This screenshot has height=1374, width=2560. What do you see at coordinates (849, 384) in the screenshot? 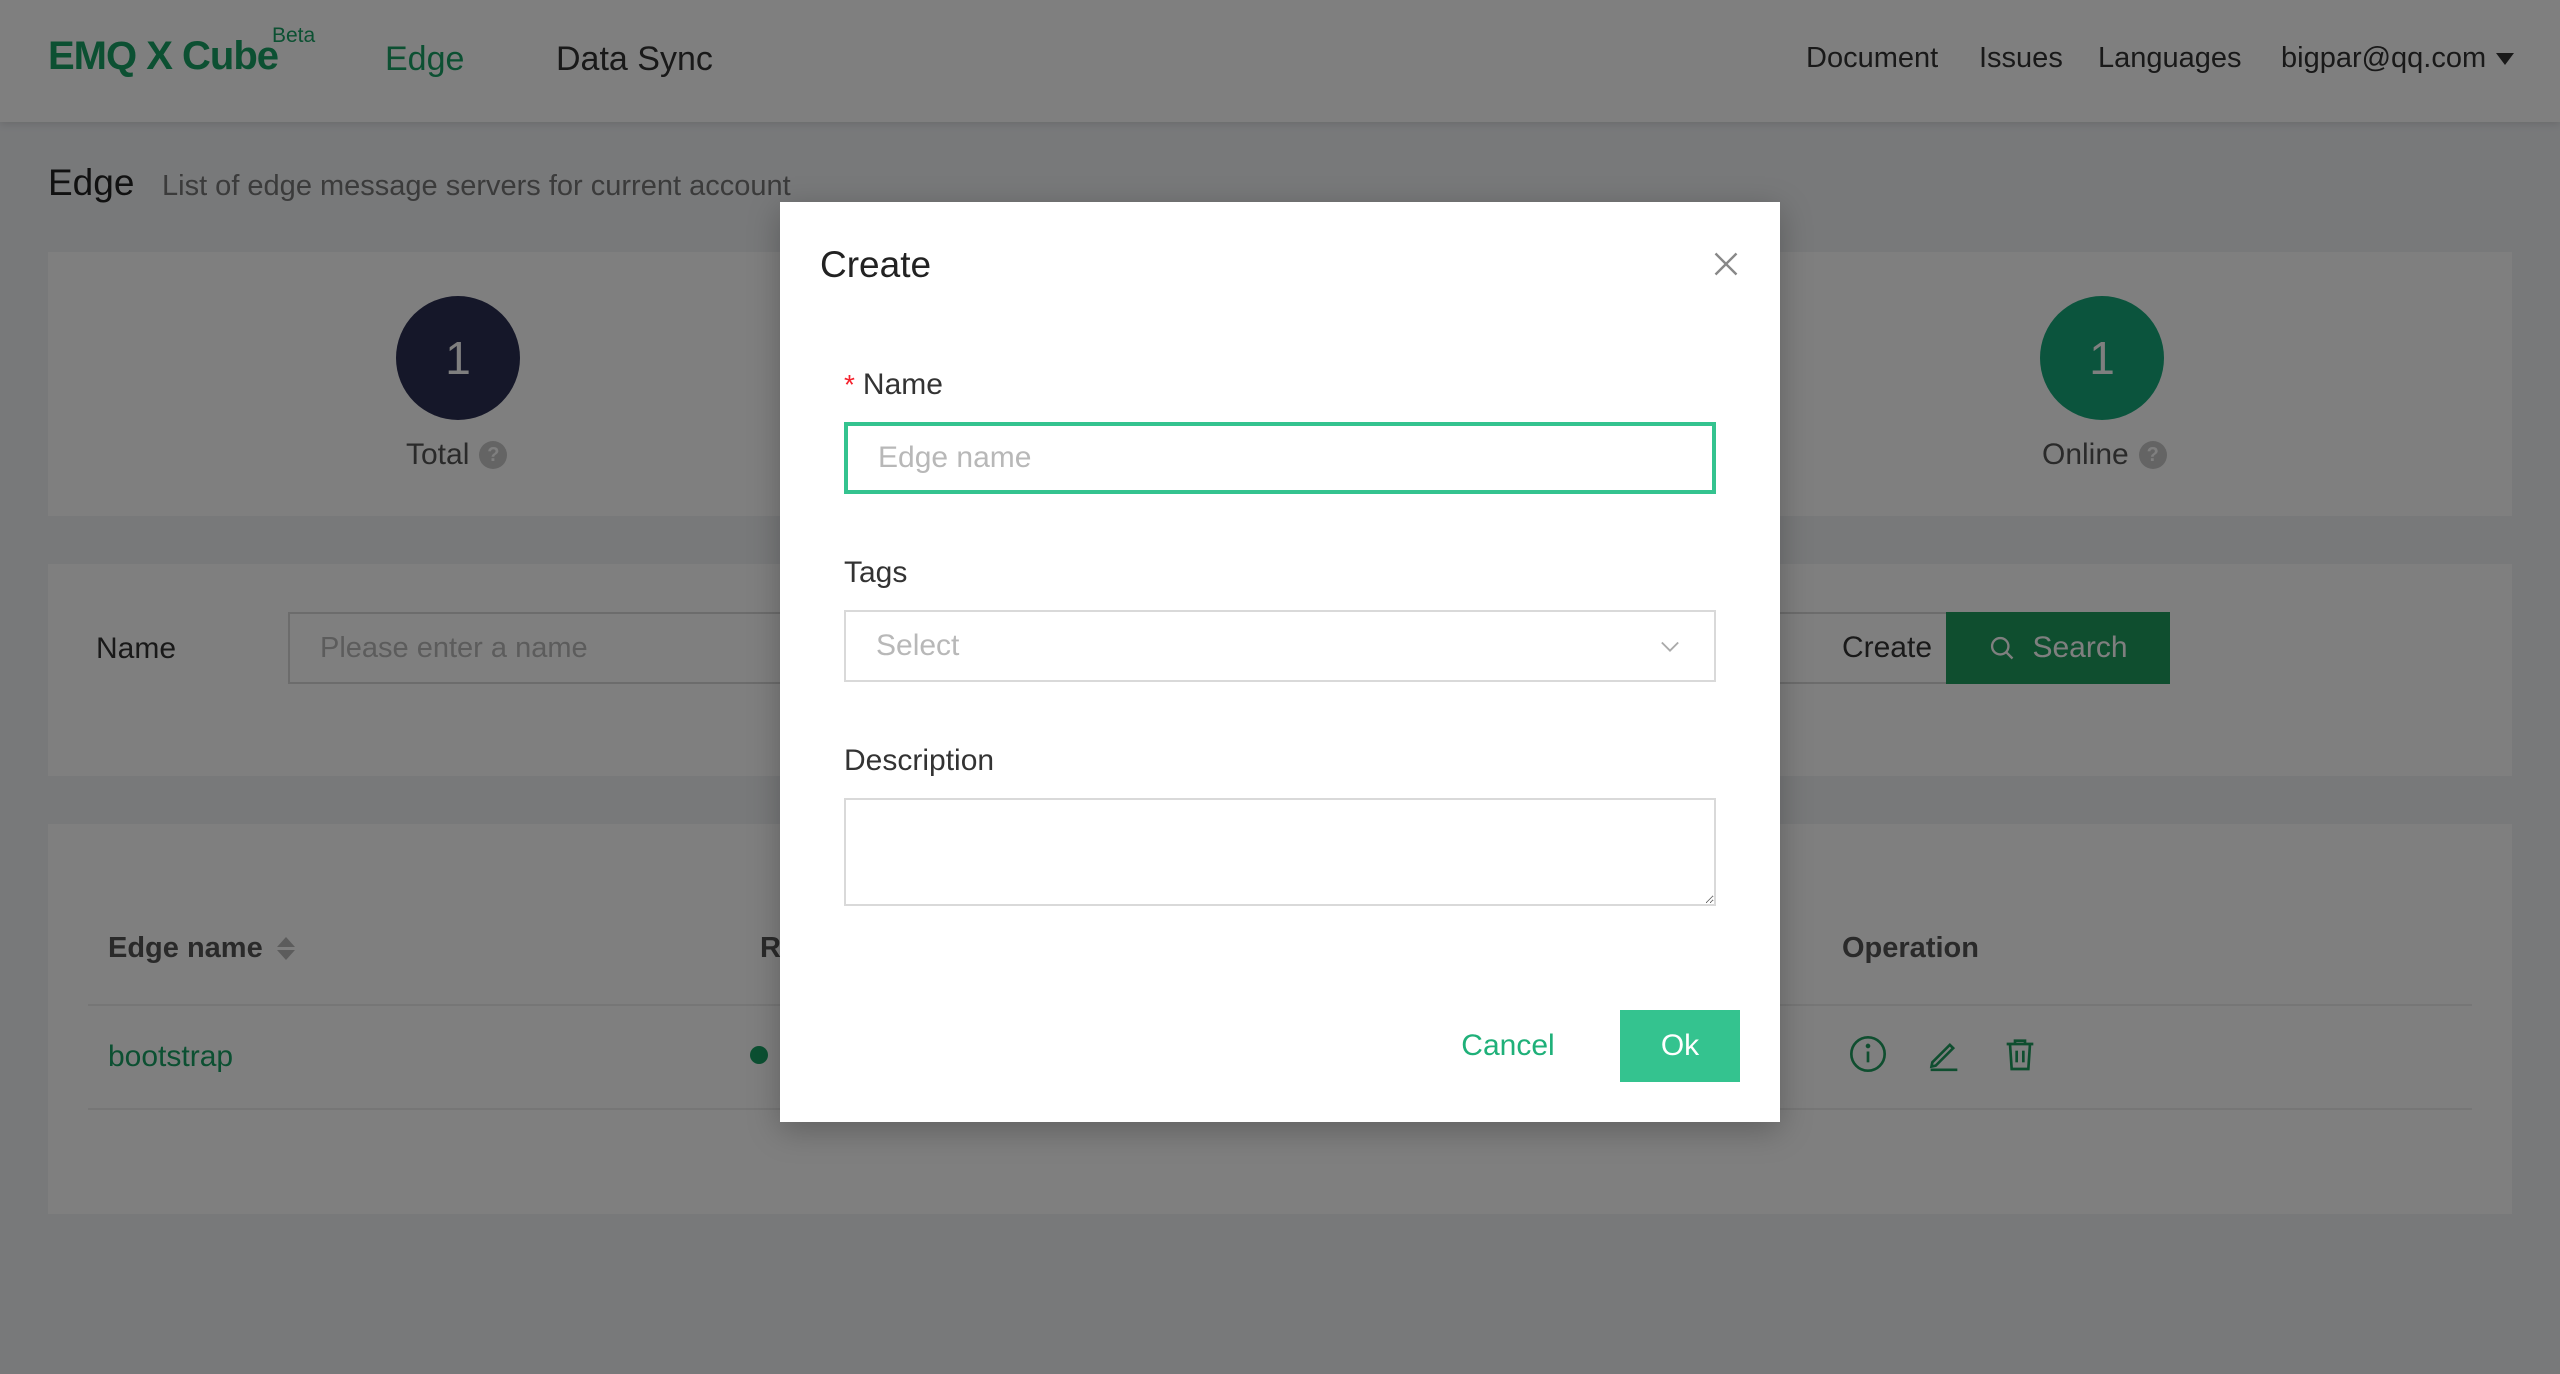
I see `required-mark: *` at bounding box center [849, 384].